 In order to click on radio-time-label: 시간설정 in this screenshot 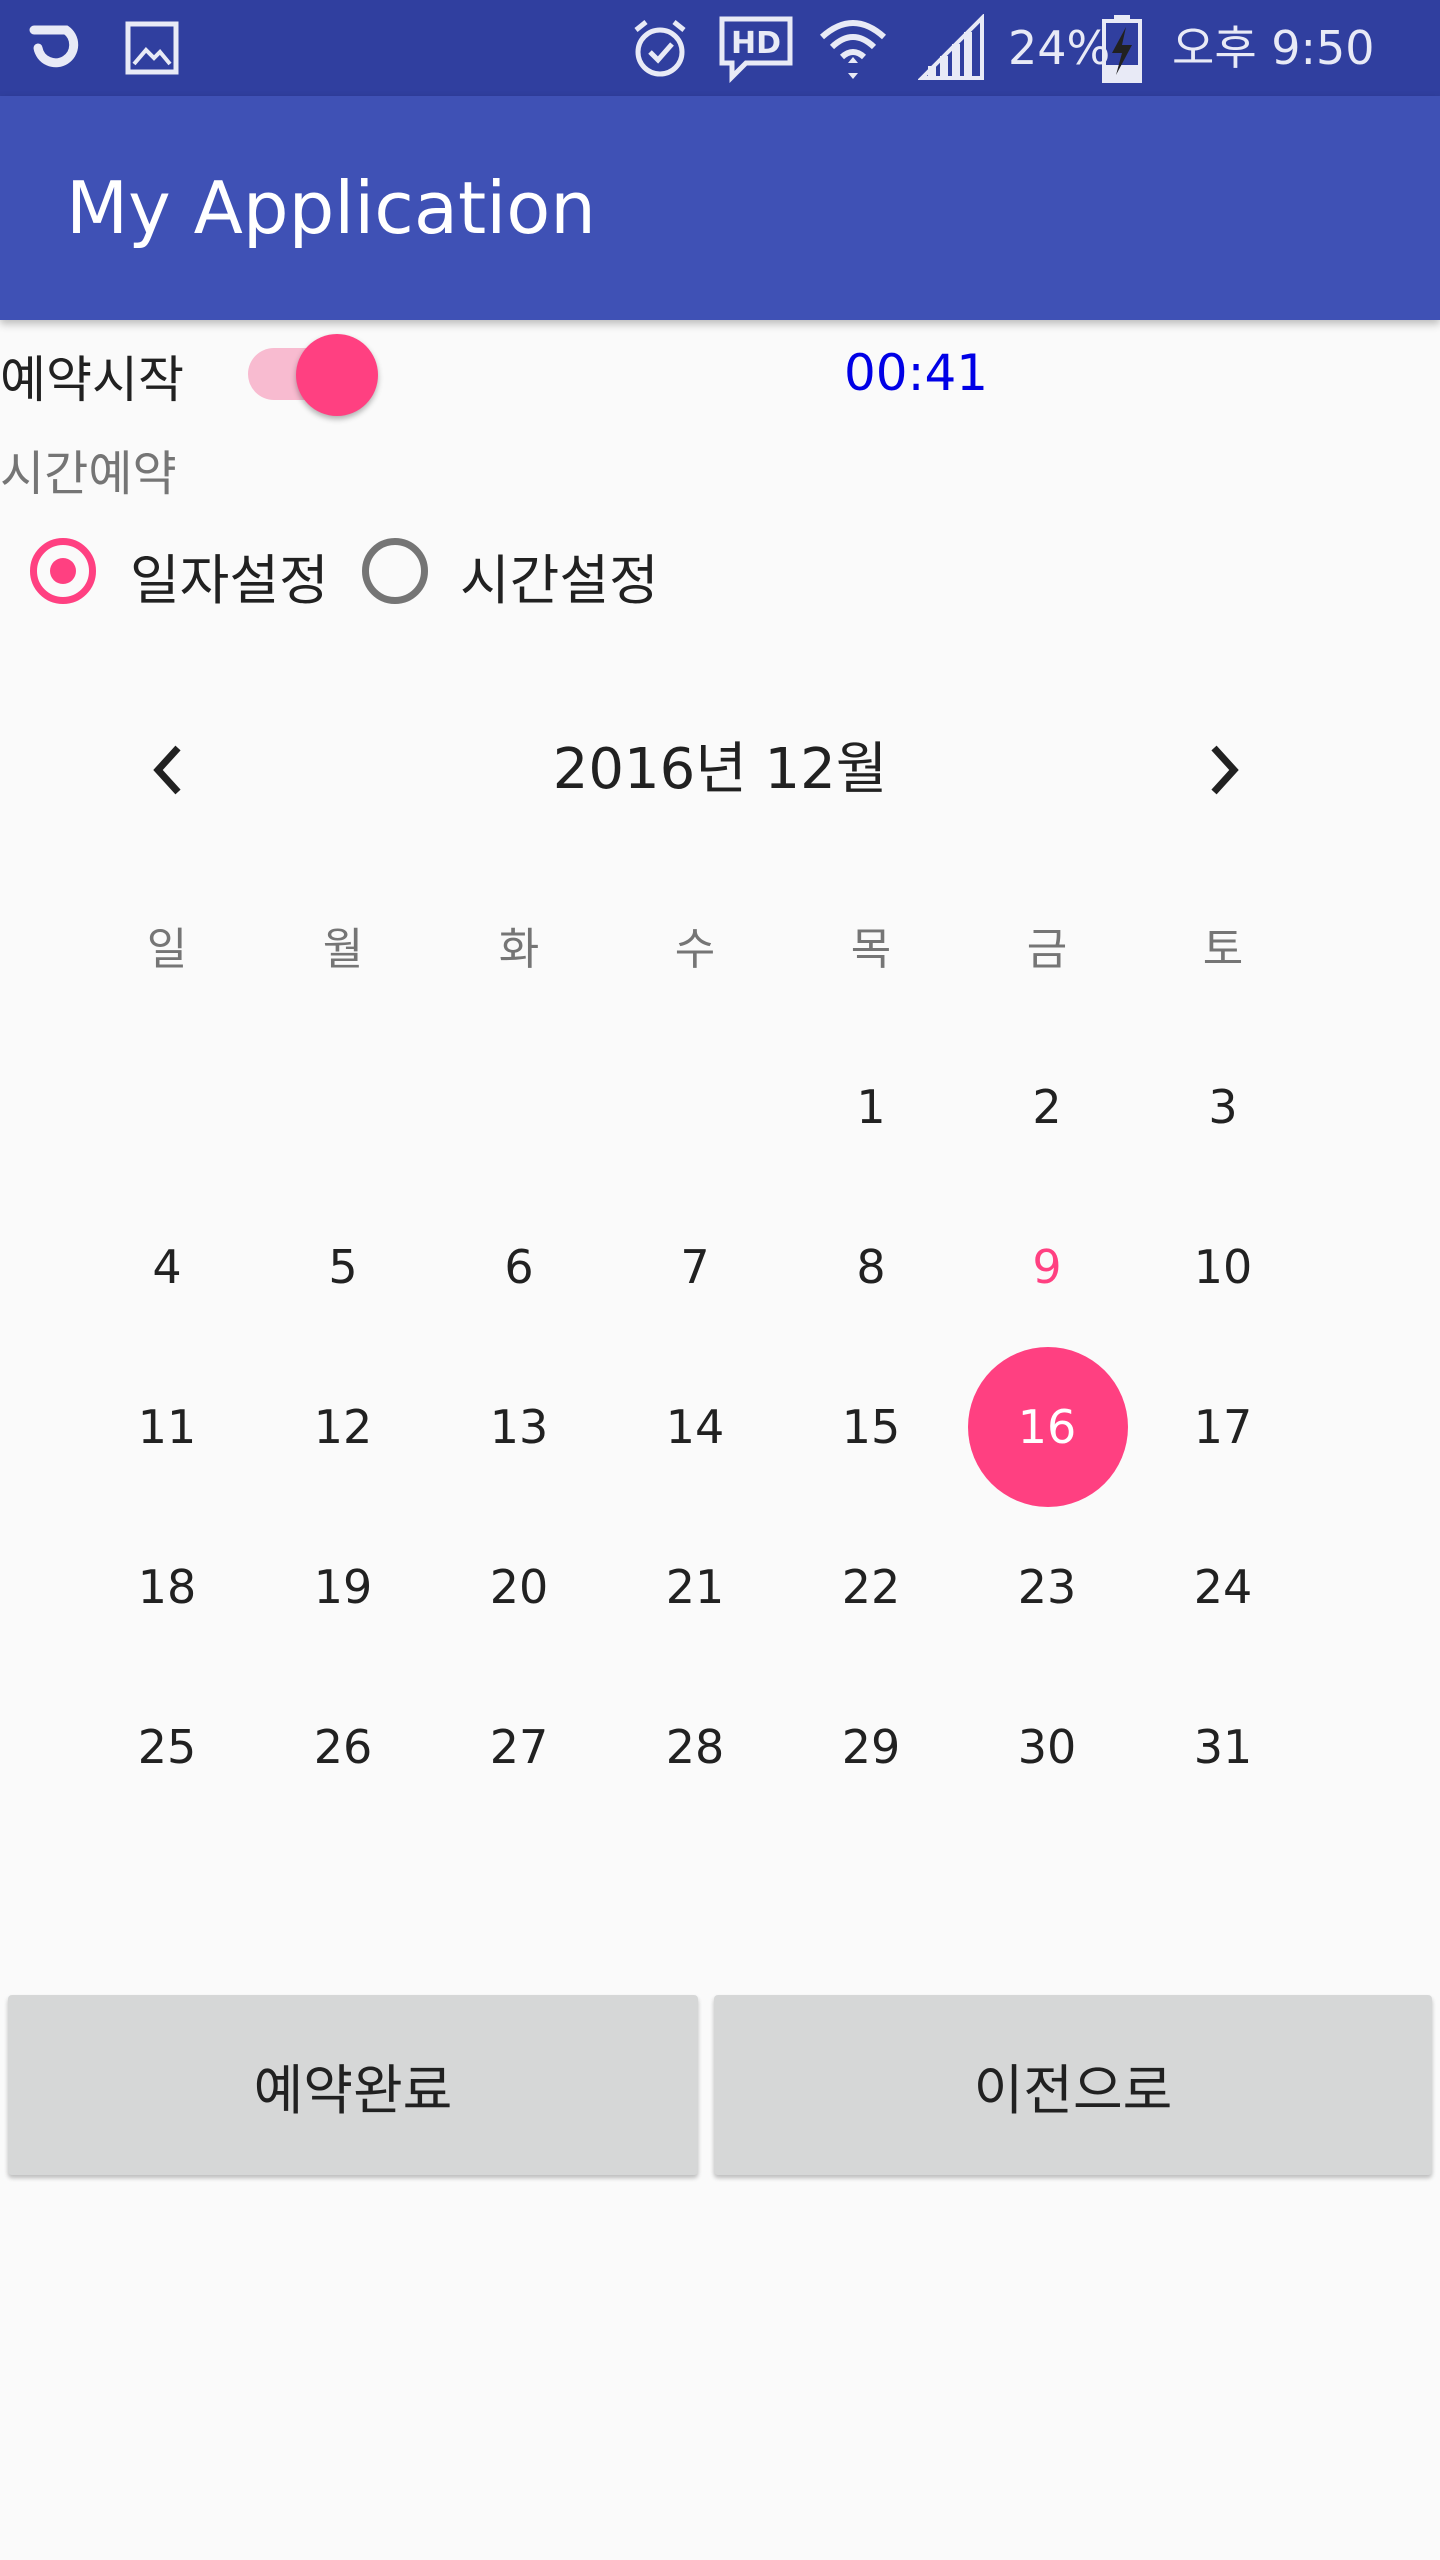, I will do `click(559, 580)`.